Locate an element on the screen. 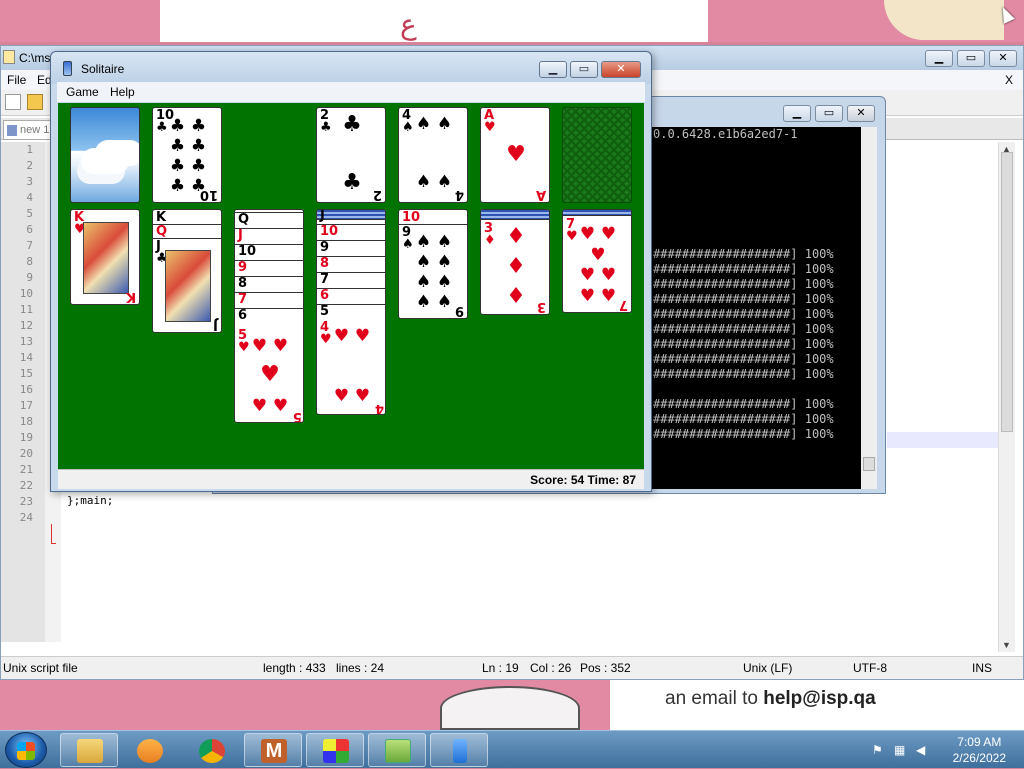  open-file-icon is located at coordinates (35, 102).